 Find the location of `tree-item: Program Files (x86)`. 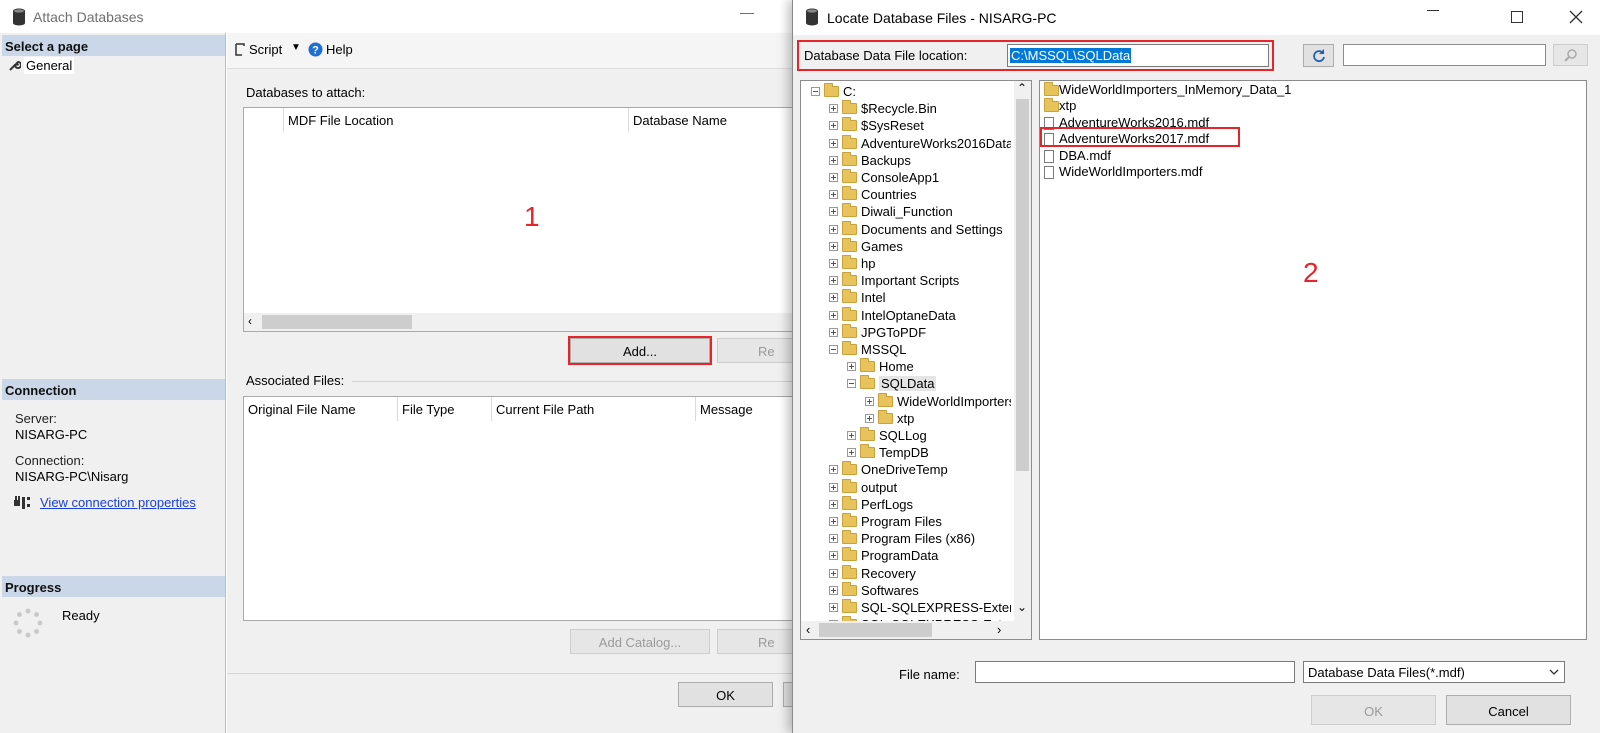

tree-item: Program Files (x86) is located at coordinates (906, 538).